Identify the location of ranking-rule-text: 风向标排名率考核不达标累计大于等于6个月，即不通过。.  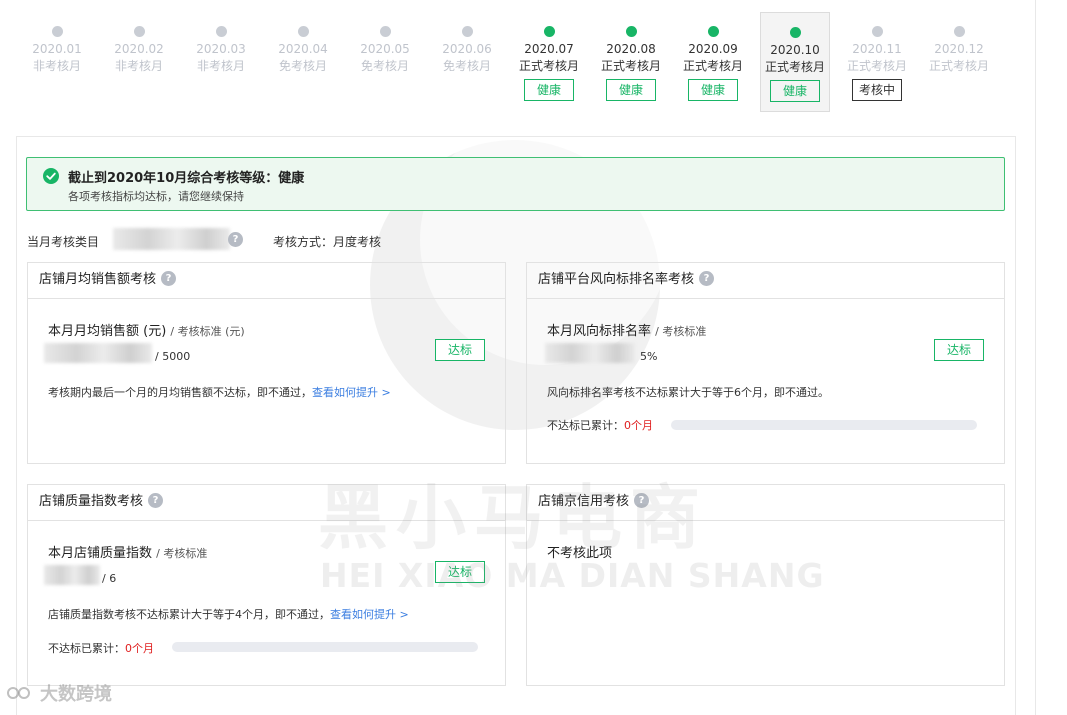
(688, 392).